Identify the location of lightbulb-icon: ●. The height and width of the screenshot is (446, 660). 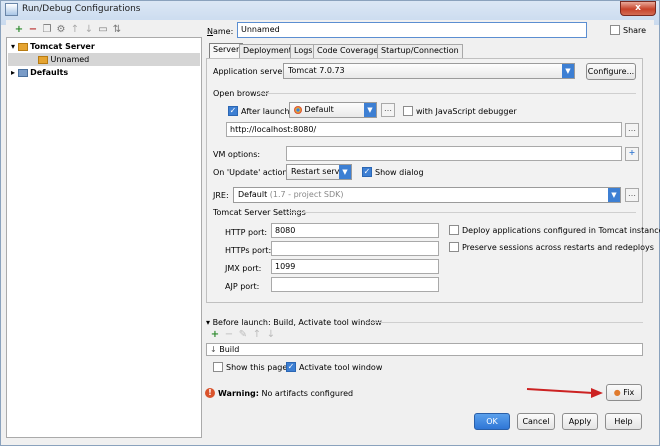
(617, 392).